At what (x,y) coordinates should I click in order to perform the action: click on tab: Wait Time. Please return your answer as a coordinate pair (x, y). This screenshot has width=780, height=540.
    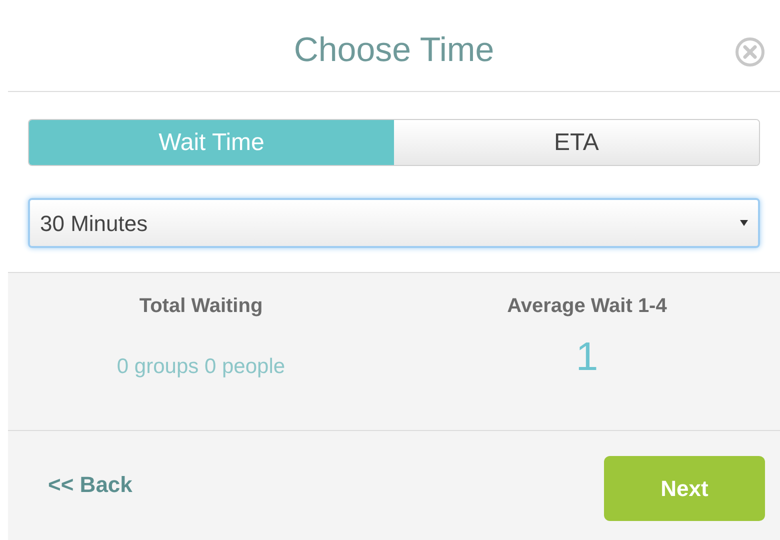
    Looking at the image, I should click on (211, 142).